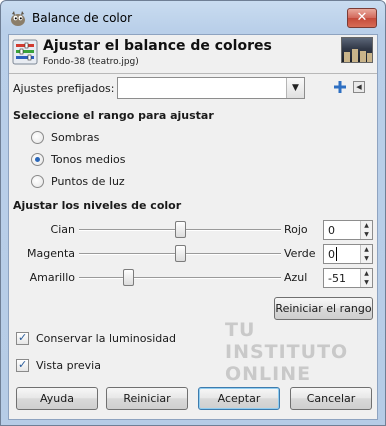 Image resolution: width=386 pixels, height=426 pixels. Describe the element at coordinates (348, 278) in the screenshot. I see `spin-yellow-blue: -51 ▲ ▼` at that location.